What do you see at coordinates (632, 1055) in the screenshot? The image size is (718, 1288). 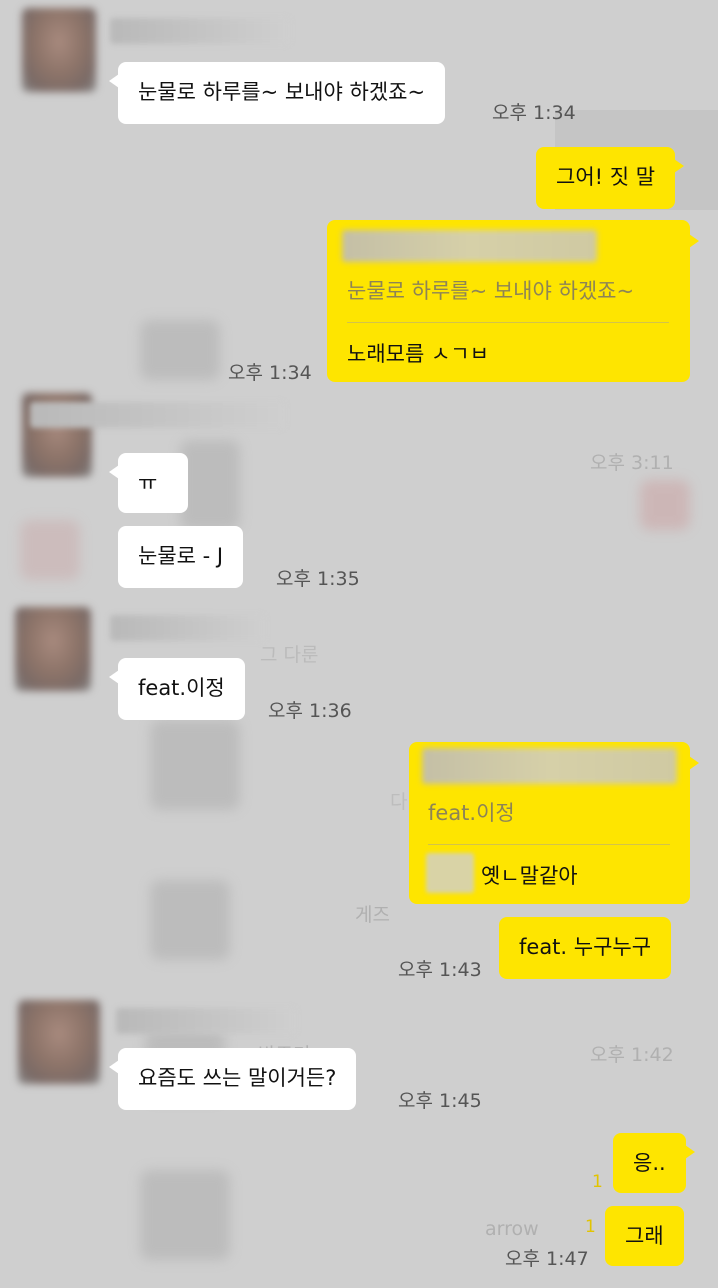 I see `background-label-2: 오후 1:42` at bounding box center [632, 1055].